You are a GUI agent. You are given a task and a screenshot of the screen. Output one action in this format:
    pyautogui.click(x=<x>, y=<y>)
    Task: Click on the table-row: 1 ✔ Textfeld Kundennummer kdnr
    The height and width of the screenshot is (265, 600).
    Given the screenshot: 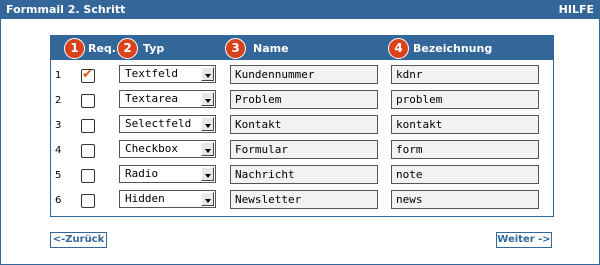 What is the action you would take?
    pyautogui.click(x=302, y=76)
    